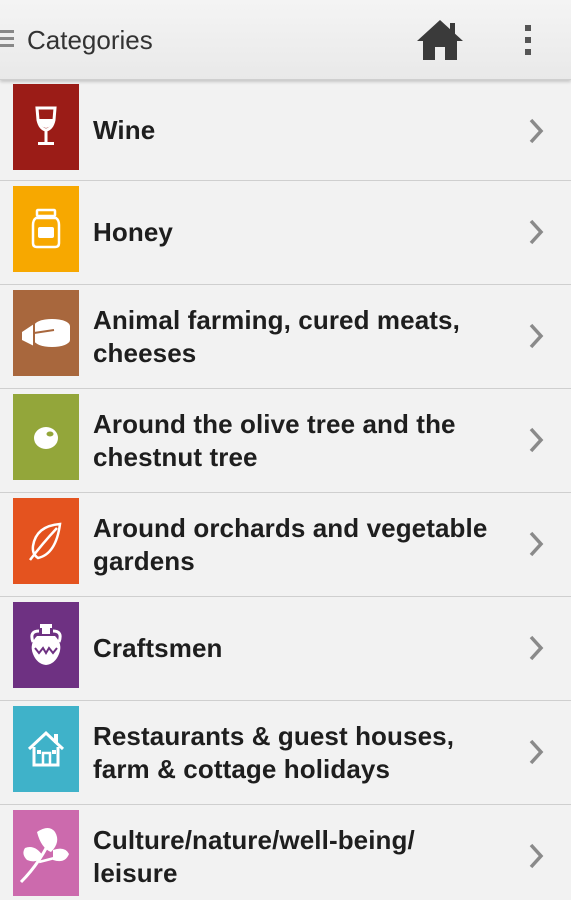  I want to click on category-item-orchards-gardens: Around orchards and vegetable gardens, so click(285, 545).